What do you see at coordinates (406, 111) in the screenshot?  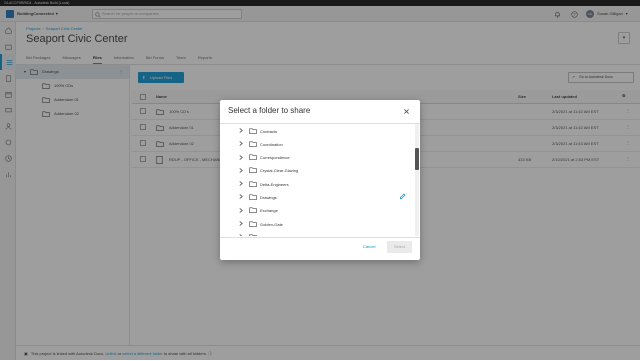 I see `close-icon` at bounding box center [406, 111].